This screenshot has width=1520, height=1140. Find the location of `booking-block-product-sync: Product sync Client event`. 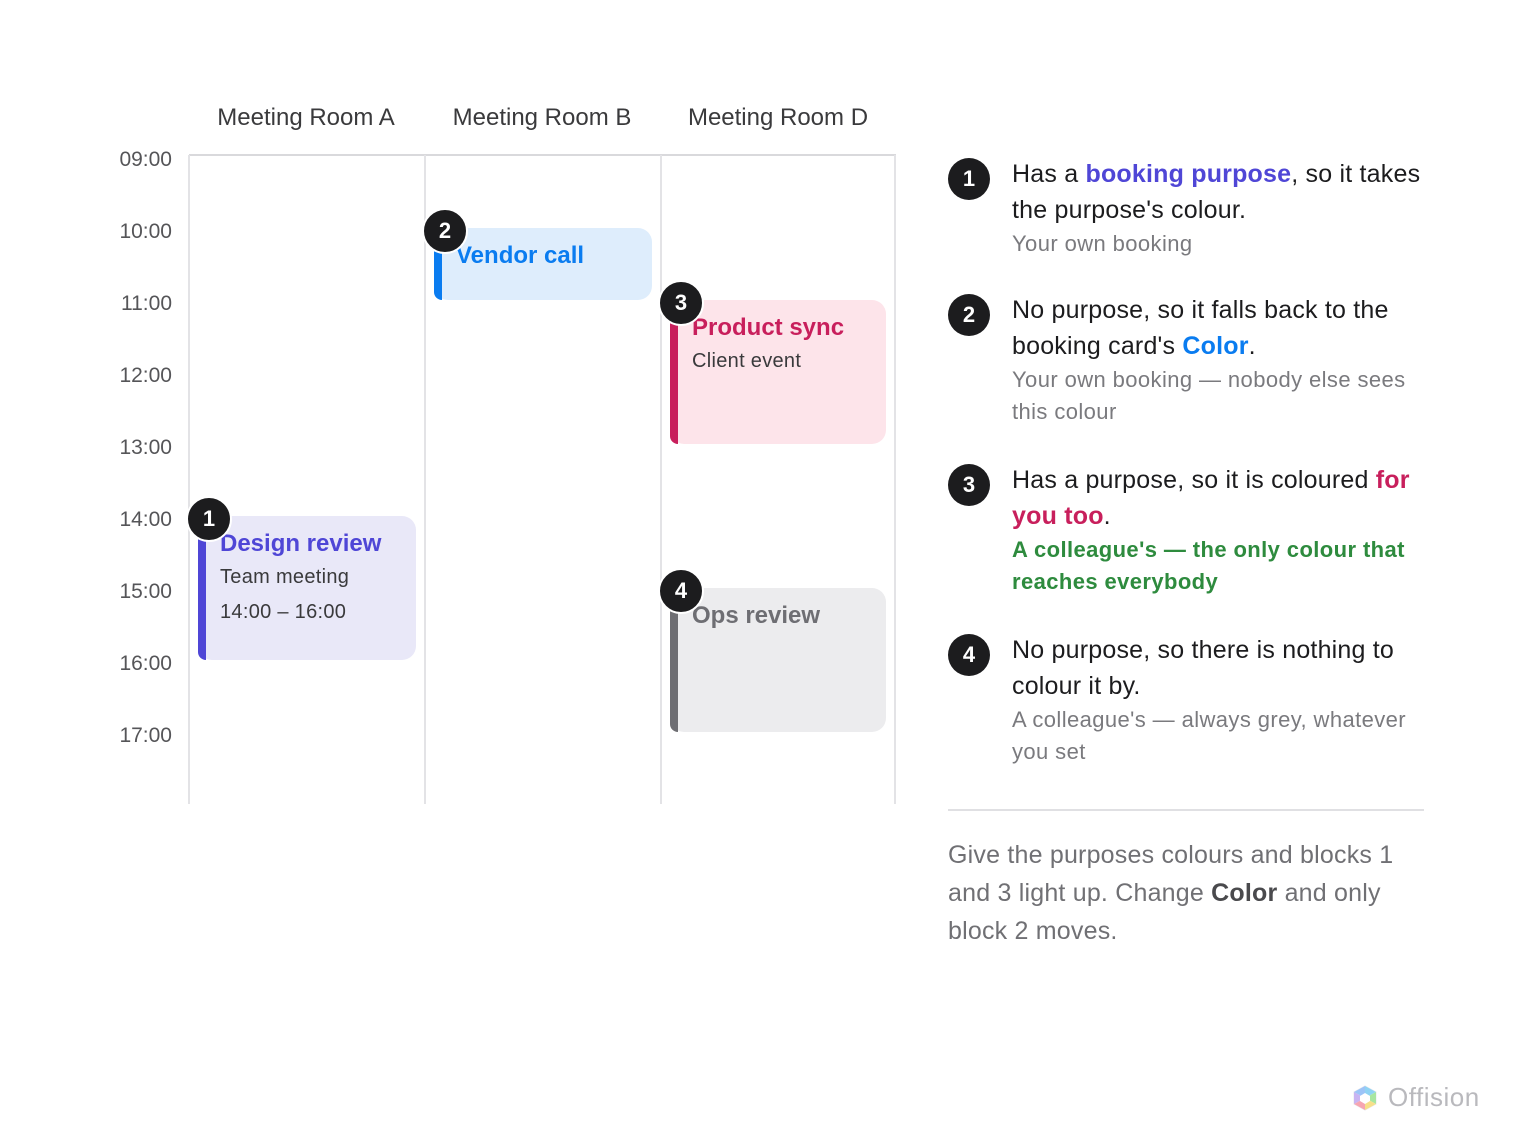

booking-block-product-sync: Product sync Client event is located at coordinates (778, 372).